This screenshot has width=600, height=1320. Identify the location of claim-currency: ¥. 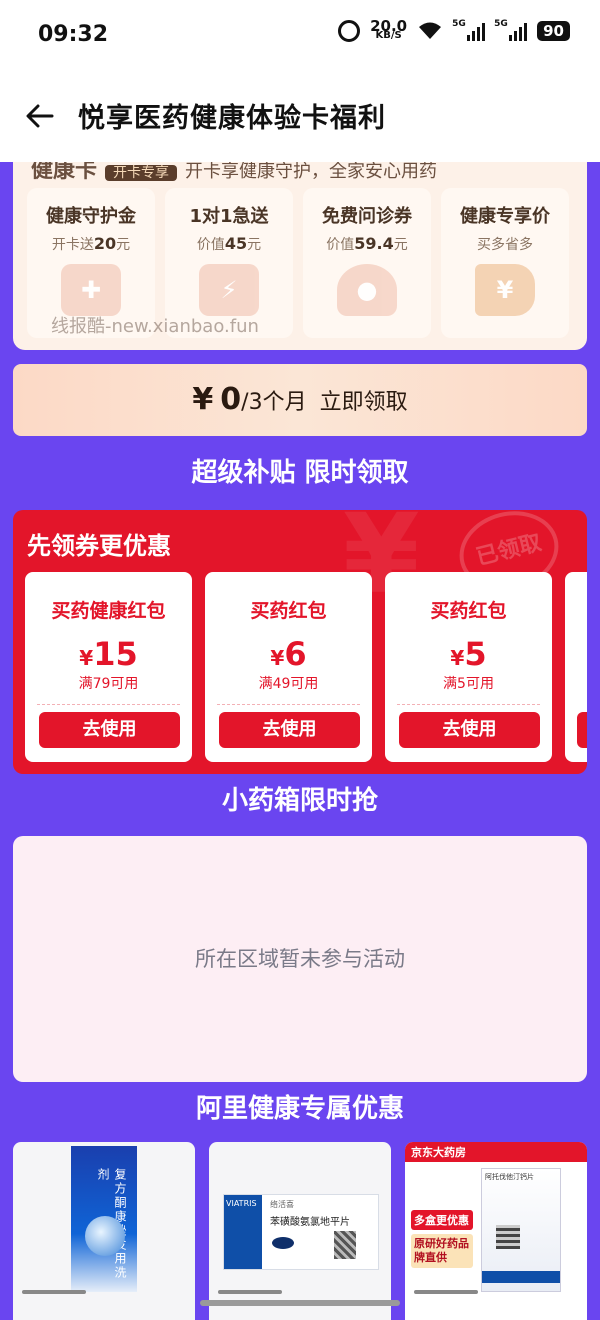
(203, 399).